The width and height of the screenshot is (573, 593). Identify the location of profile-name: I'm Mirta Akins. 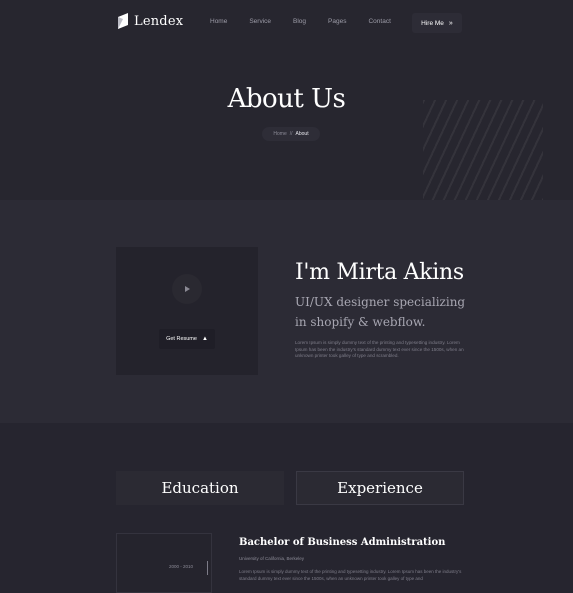
(379, 272).